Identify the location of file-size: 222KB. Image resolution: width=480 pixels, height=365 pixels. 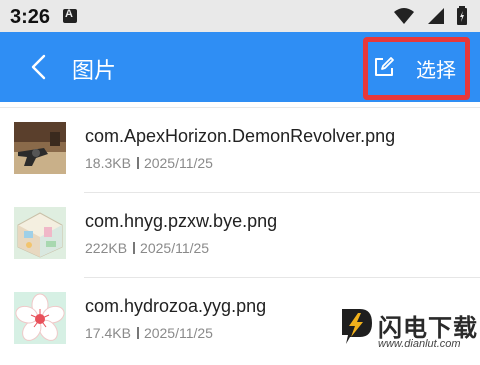
(106, 248).